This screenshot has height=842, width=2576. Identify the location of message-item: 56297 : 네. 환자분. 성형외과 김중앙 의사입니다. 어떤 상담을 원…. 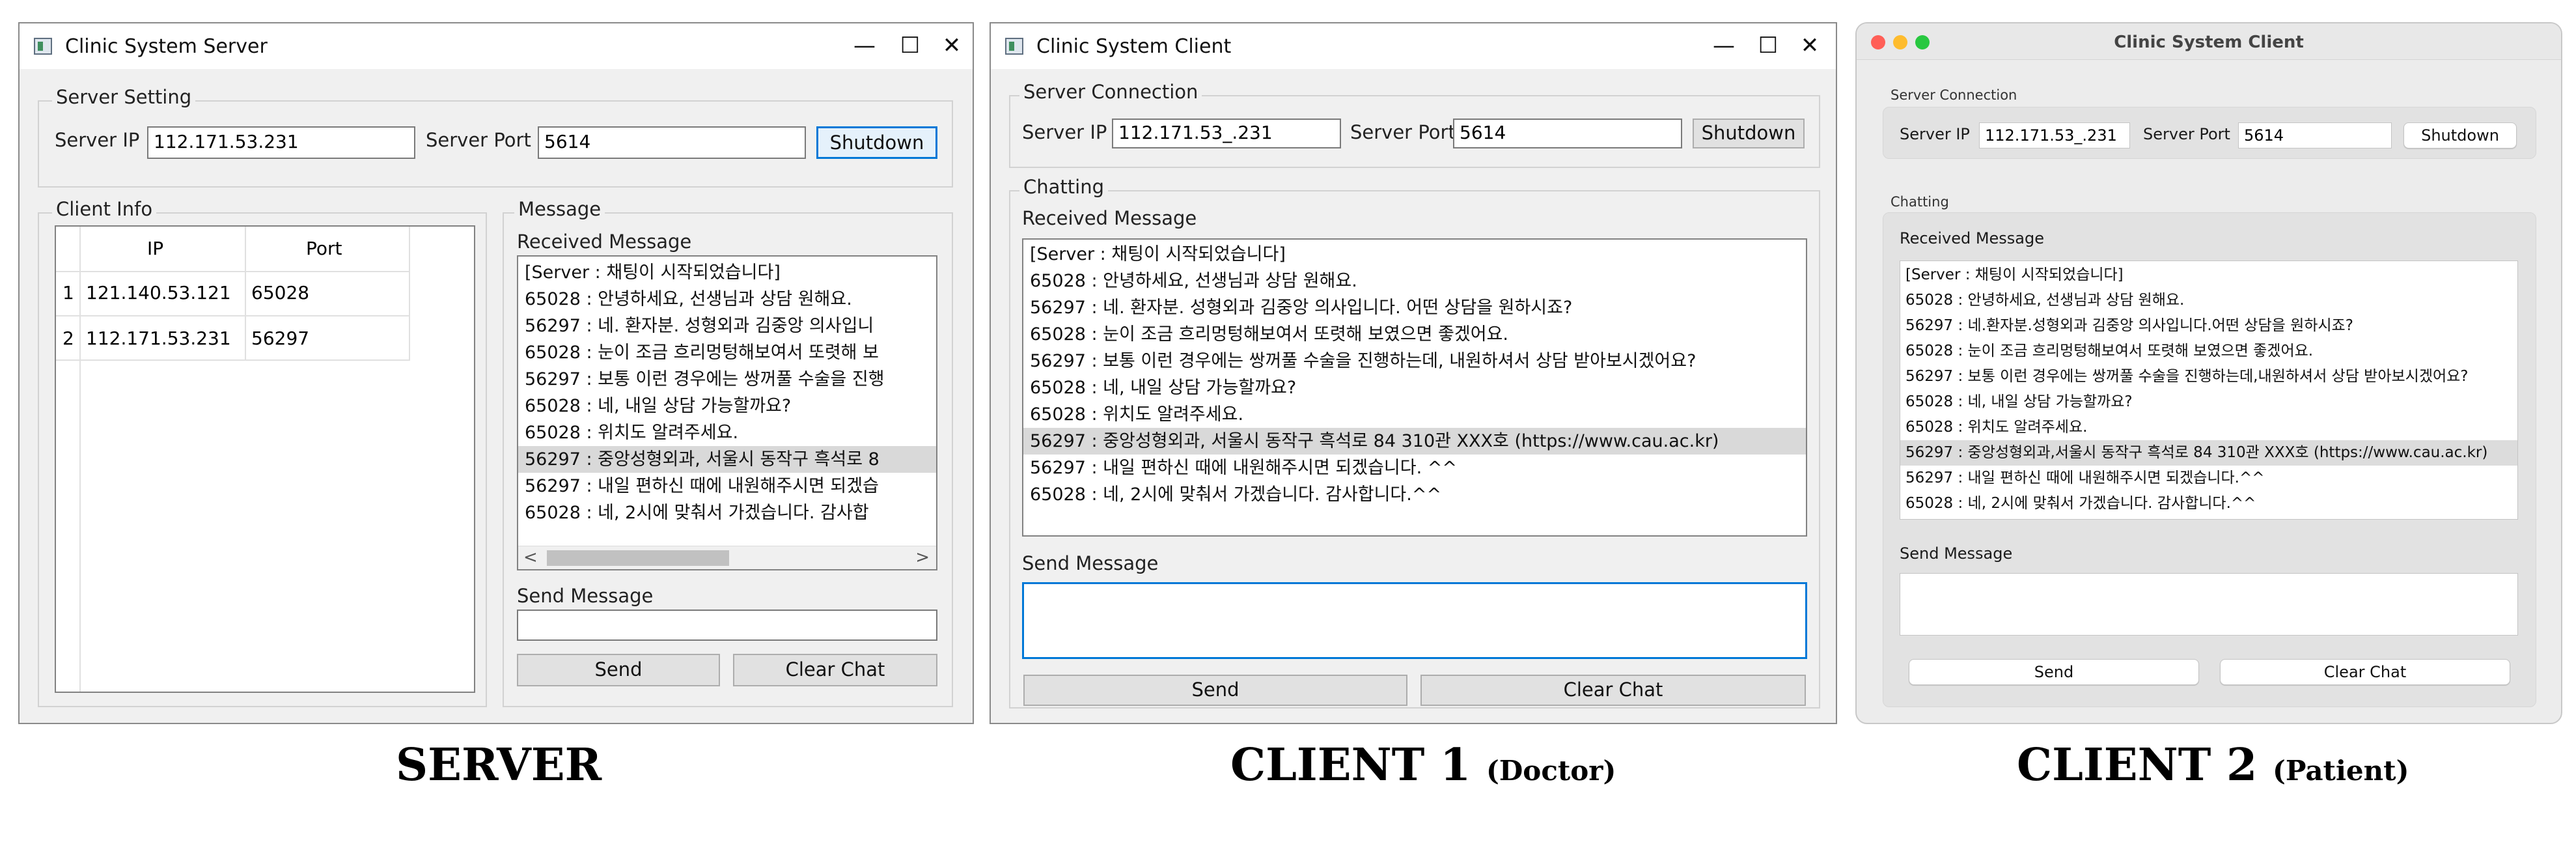
(1414, 307).